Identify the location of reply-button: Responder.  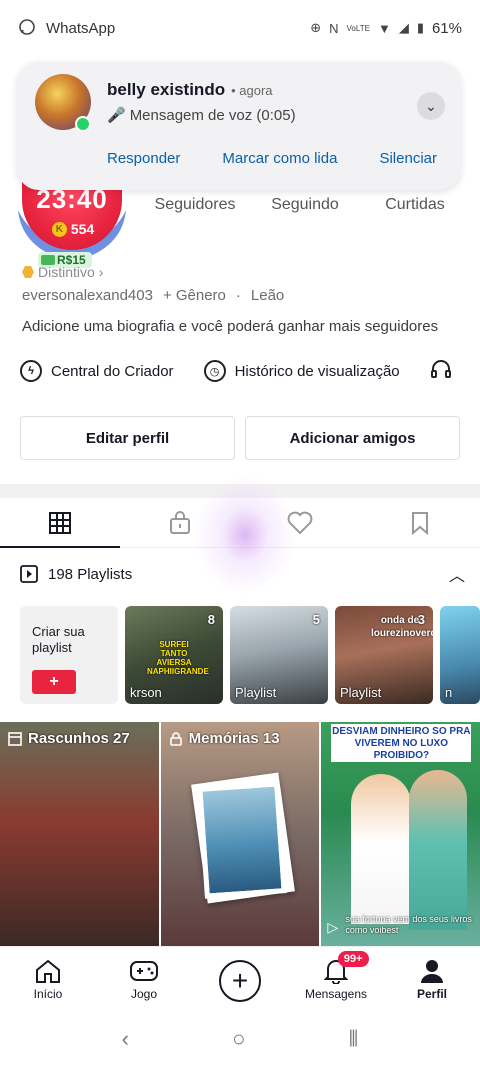
(143, 158).